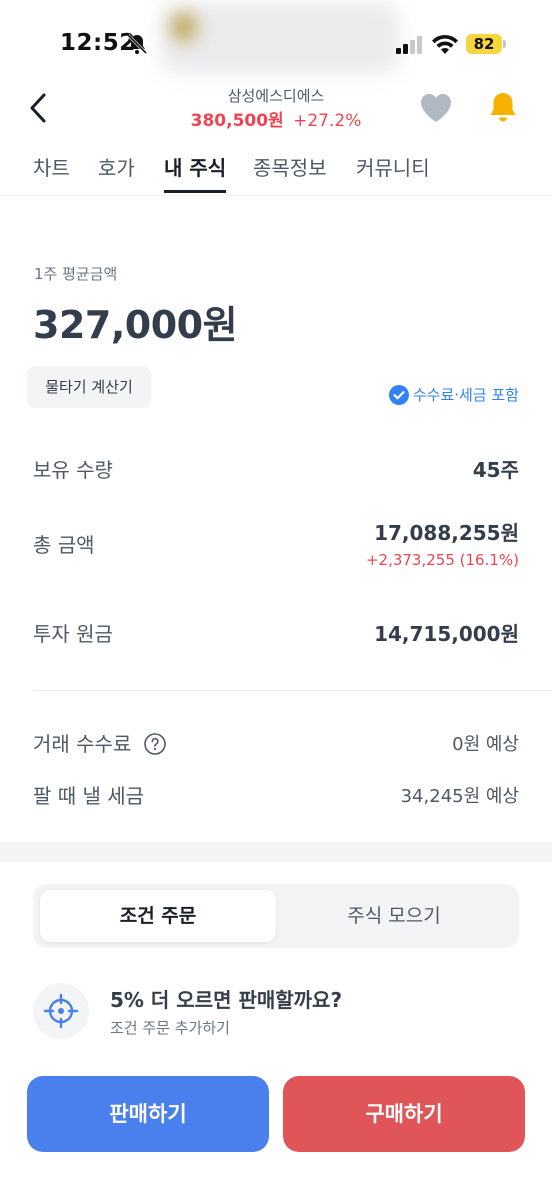 The height and width of the screenshot is (1200, 552). I want to click on status-time: 12:52, so click(98, 43).